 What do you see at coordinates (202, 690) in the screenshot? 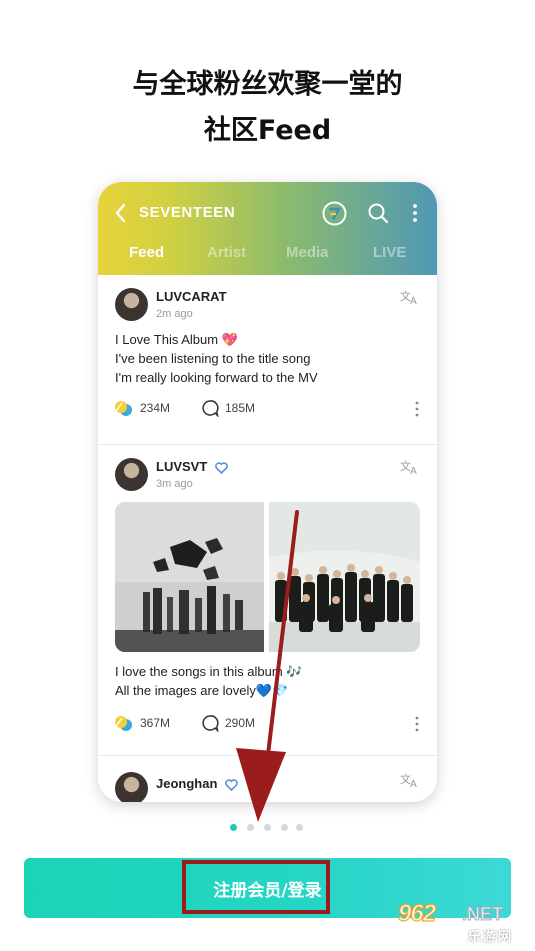
I see `post-text-line: All the images are lovely💙💎` at bounding box center [202, 690].